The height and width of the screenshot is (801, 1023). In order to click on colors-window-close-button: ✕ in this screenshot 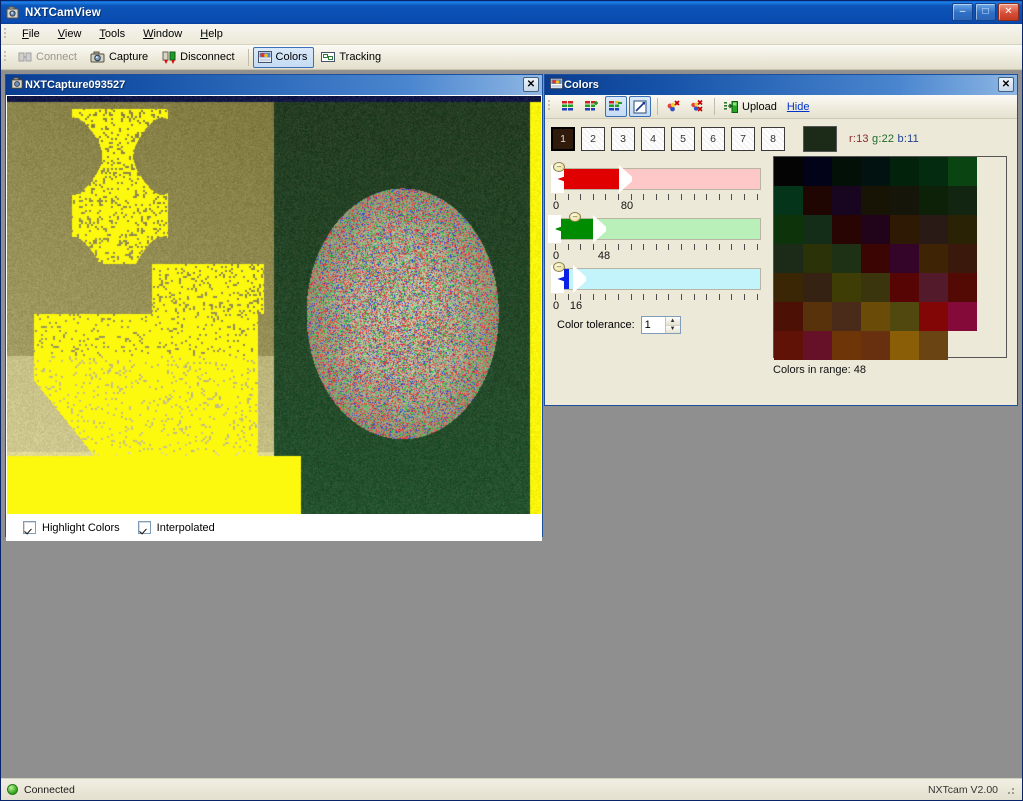, I will do `click(1006, 84)`.